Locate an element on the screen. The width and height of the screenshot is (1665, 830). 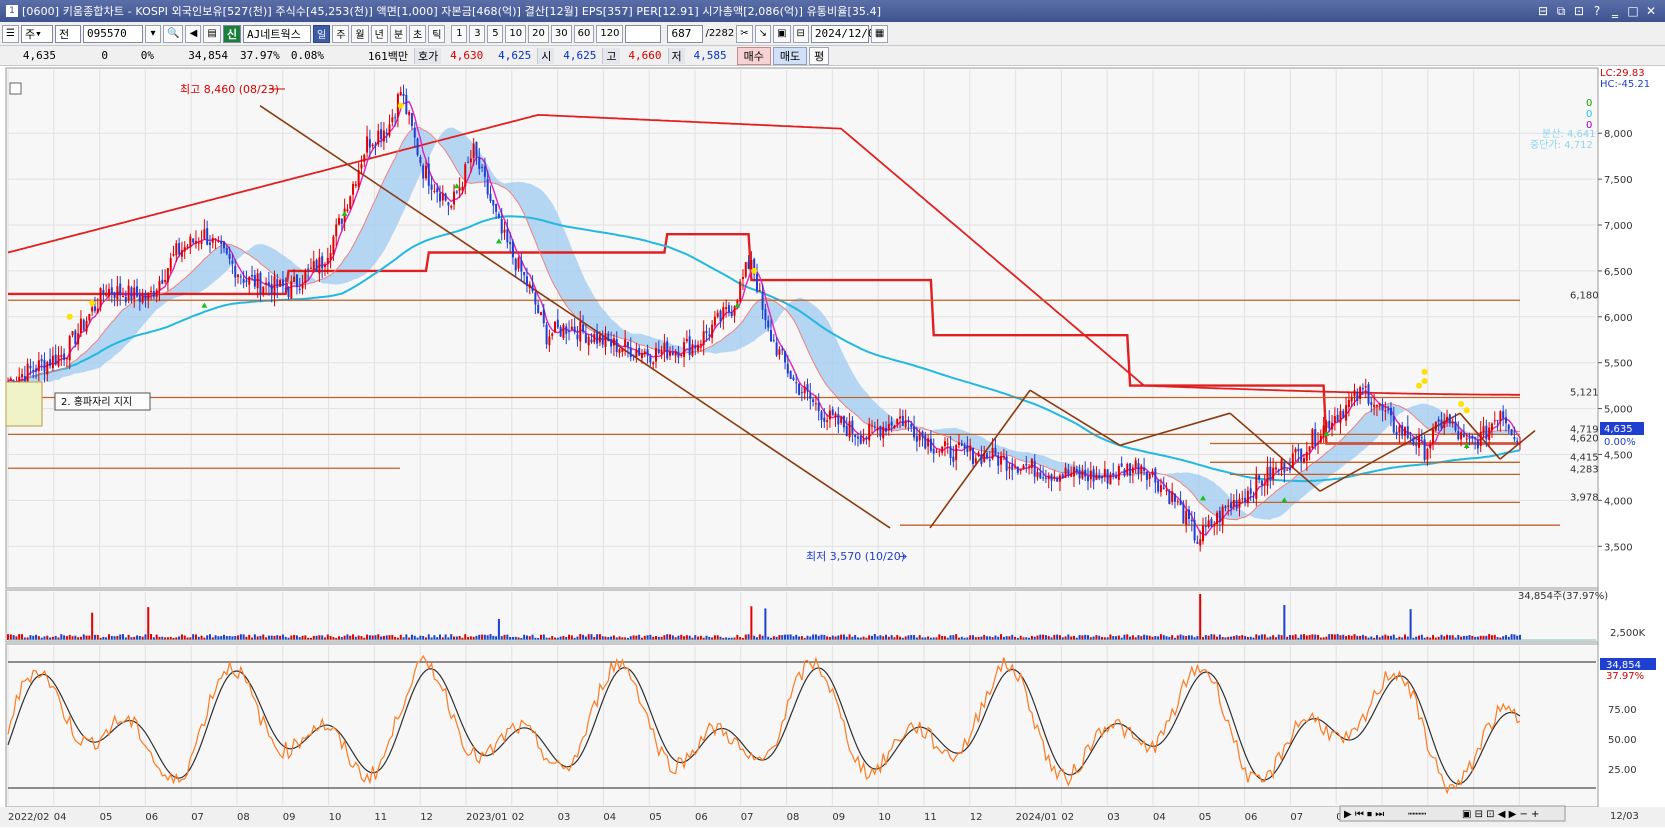
scroll-controls: ▶ ⏮ ⏹ ⏭ ┉┉┉ ▣ ⊟ ⊡ ◀ ▶ − + is located at coordinates (1452, 813).